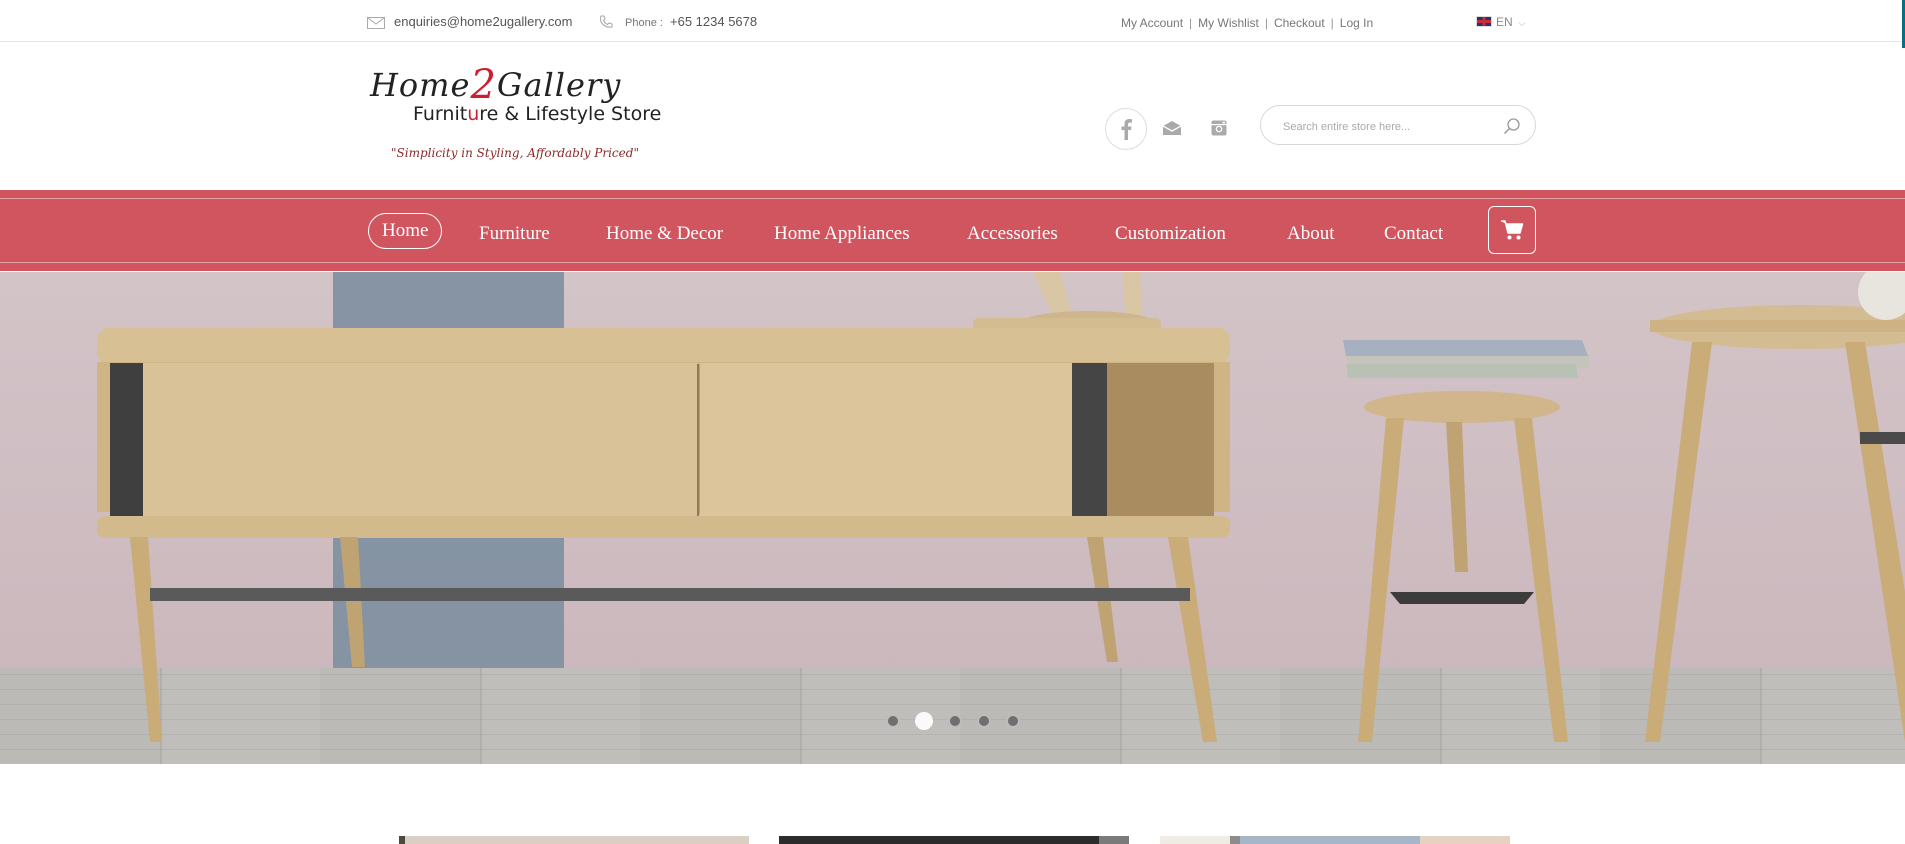 The image size is (1905, 844). Describe the element at coordinates (1522, 23) in the screenshot. I see `chevron-down-icon: ⌵` at that location.